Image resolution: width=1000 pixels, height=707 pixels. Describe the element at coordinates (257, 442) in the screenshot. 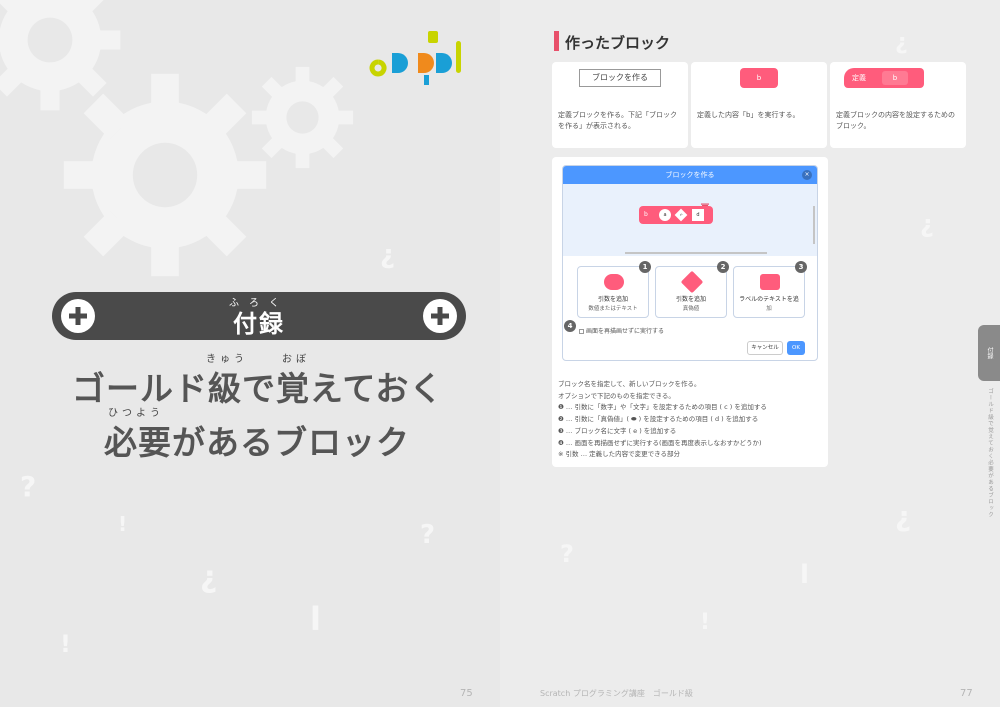

I see `headline-line-2: 必要があるブロック` at that location.